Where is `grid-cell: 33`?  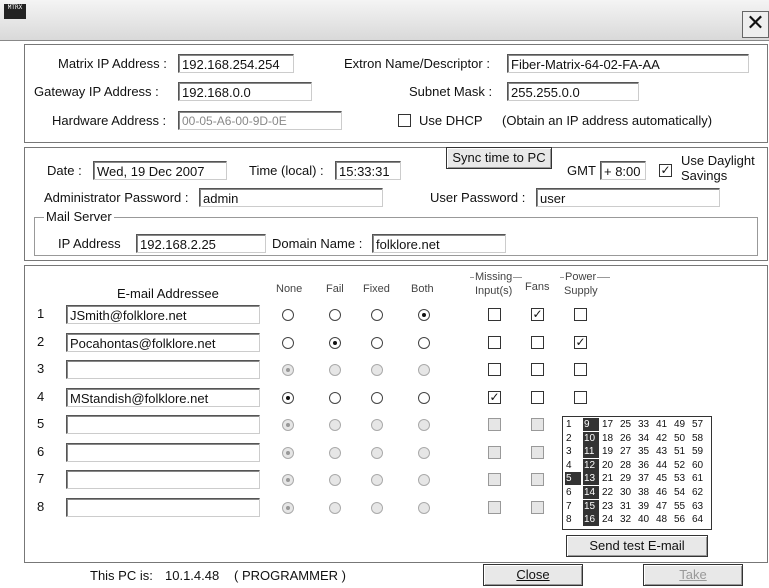
grid-cell: 33 is located at coordinates (644, 424).